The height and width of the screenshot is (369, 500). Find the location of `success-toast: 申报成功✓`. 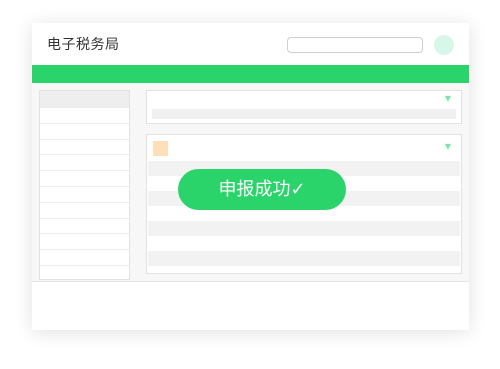

success-toast: 申报成功✓ is located at coordinates (262, 189).